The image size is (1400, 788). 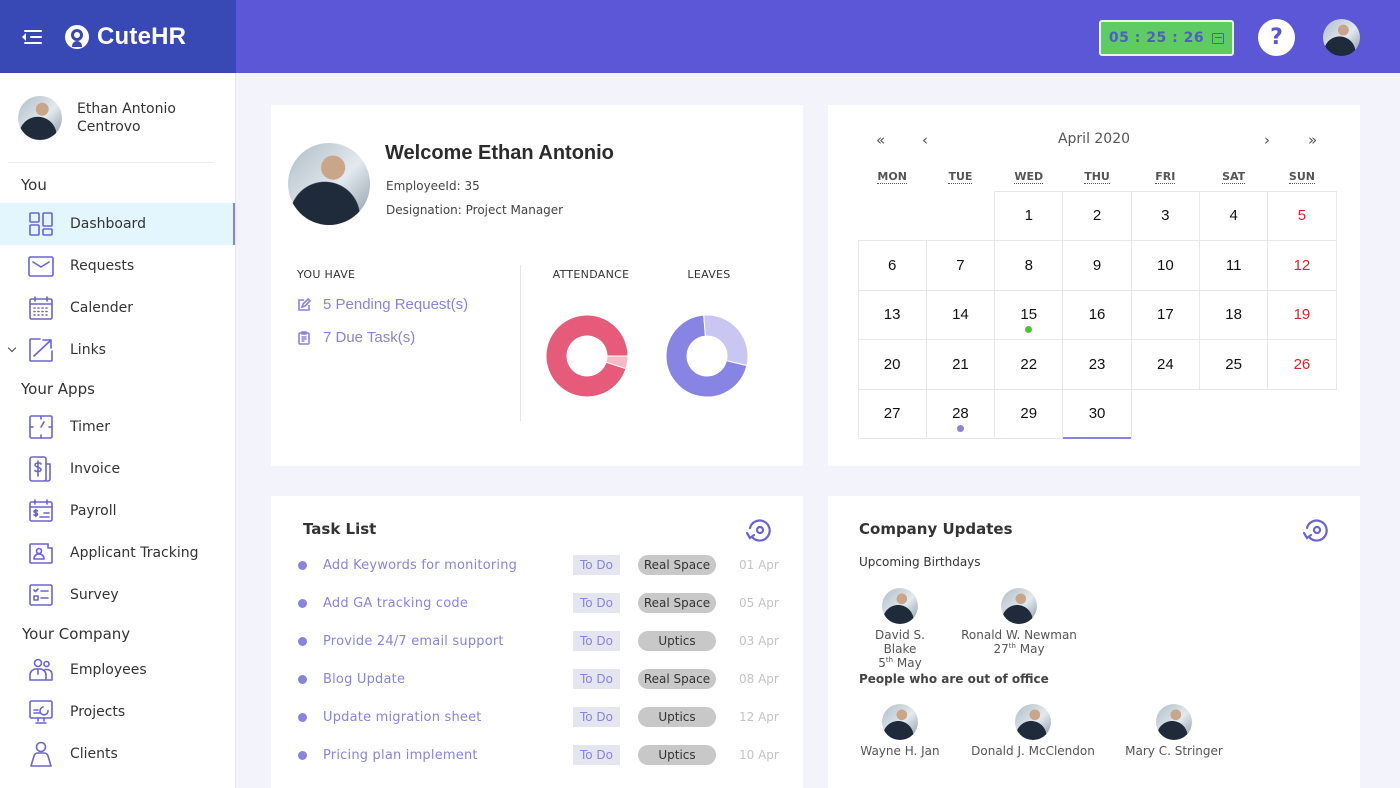 What do you see at coordinates (448, 679) in the screenshot?
I see `task-name: Blog Update` at bounding box center [448, 679].